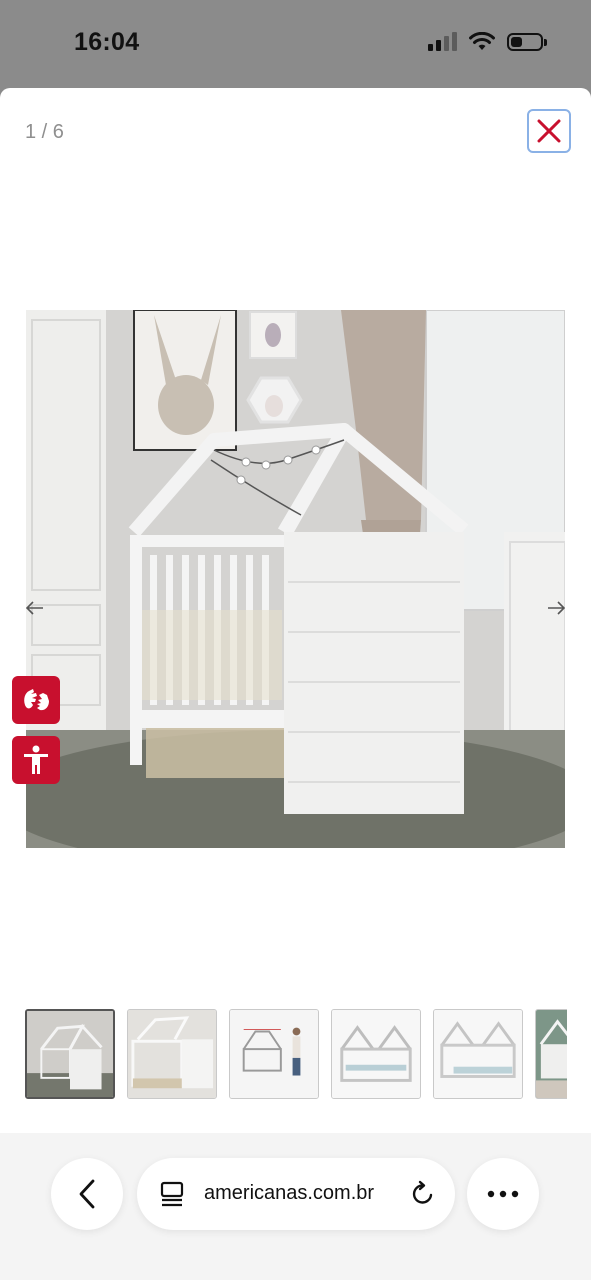 The height and width of the screenshot is (1280, 591). Describe the element at coordinates (44, 132) in the screenshot. I see `image-counter: 1 / 6` at that location.